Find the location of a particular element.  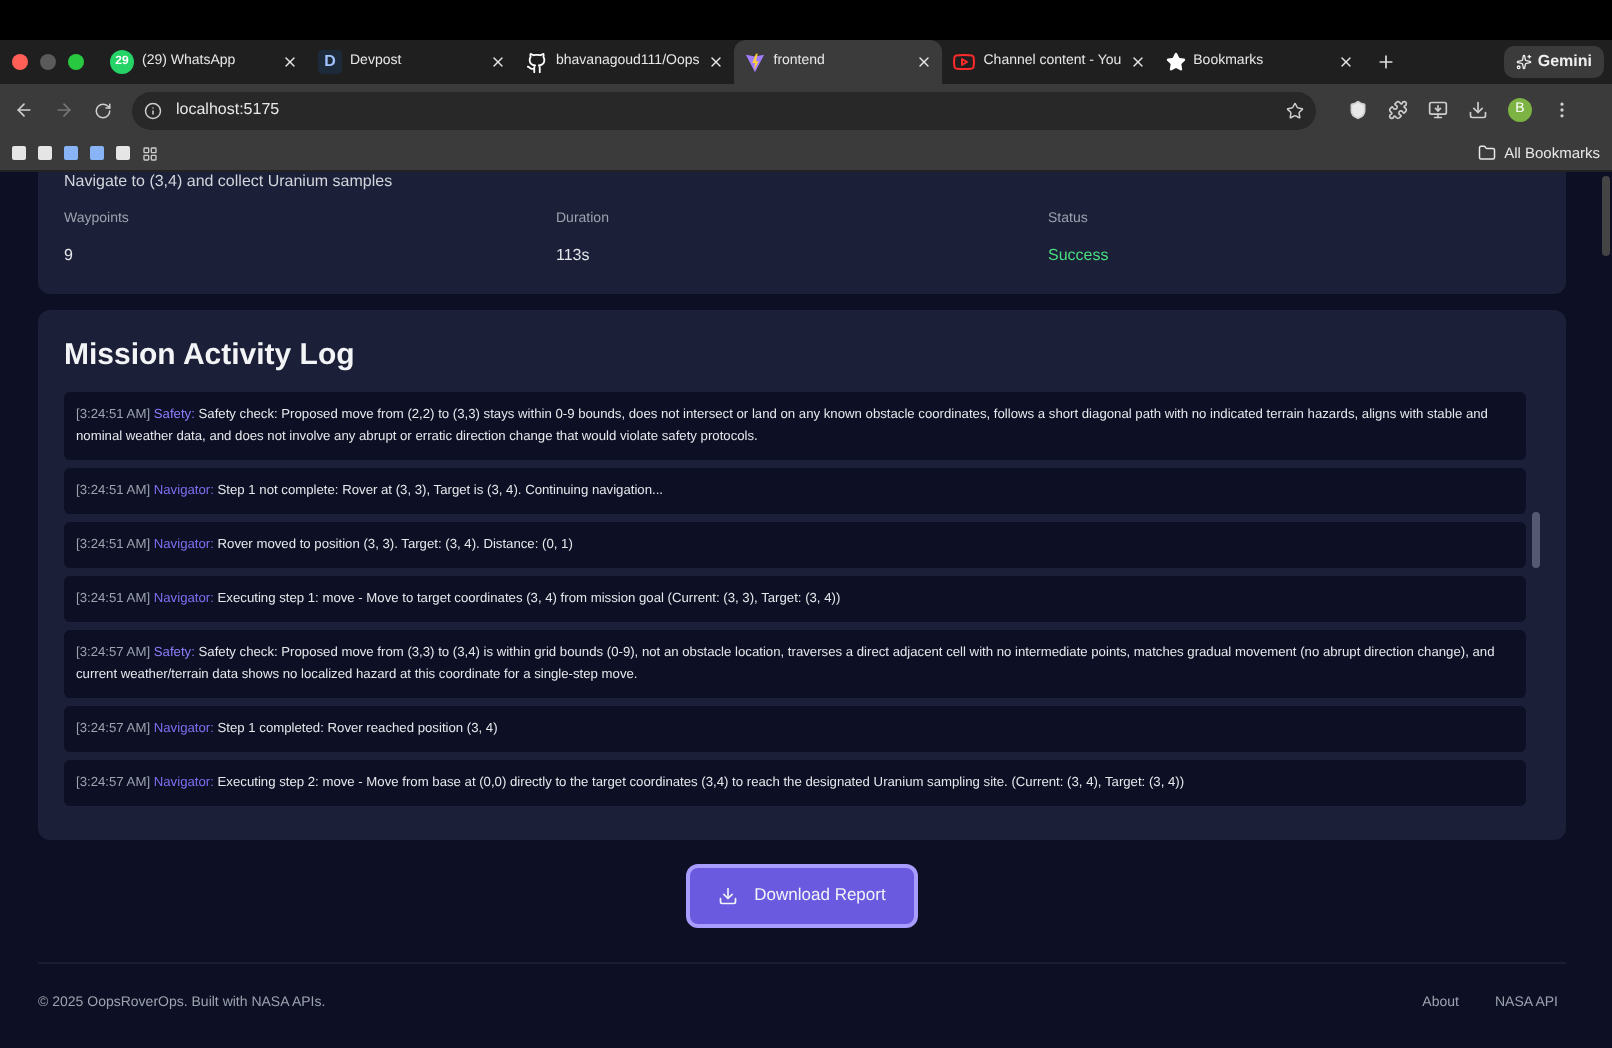

reload-icon is located at coordinates (103, 110).